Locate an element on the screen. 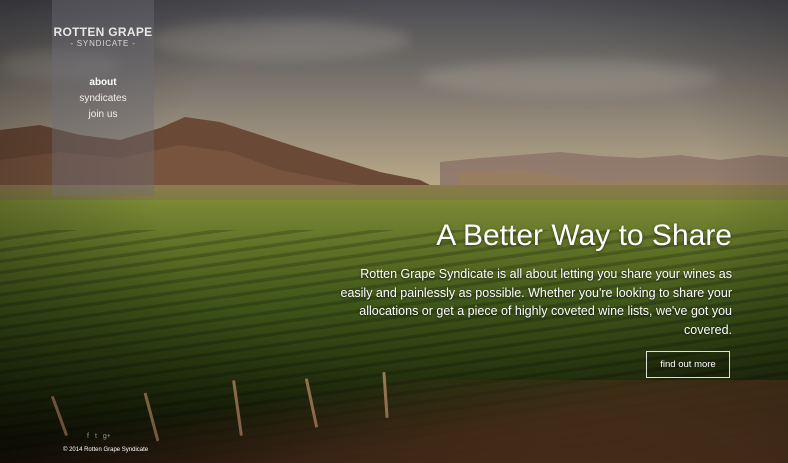 The height and width of the screenshot is (463, 788). nav-item-join-us: join us is located at coordinates (103, 115).